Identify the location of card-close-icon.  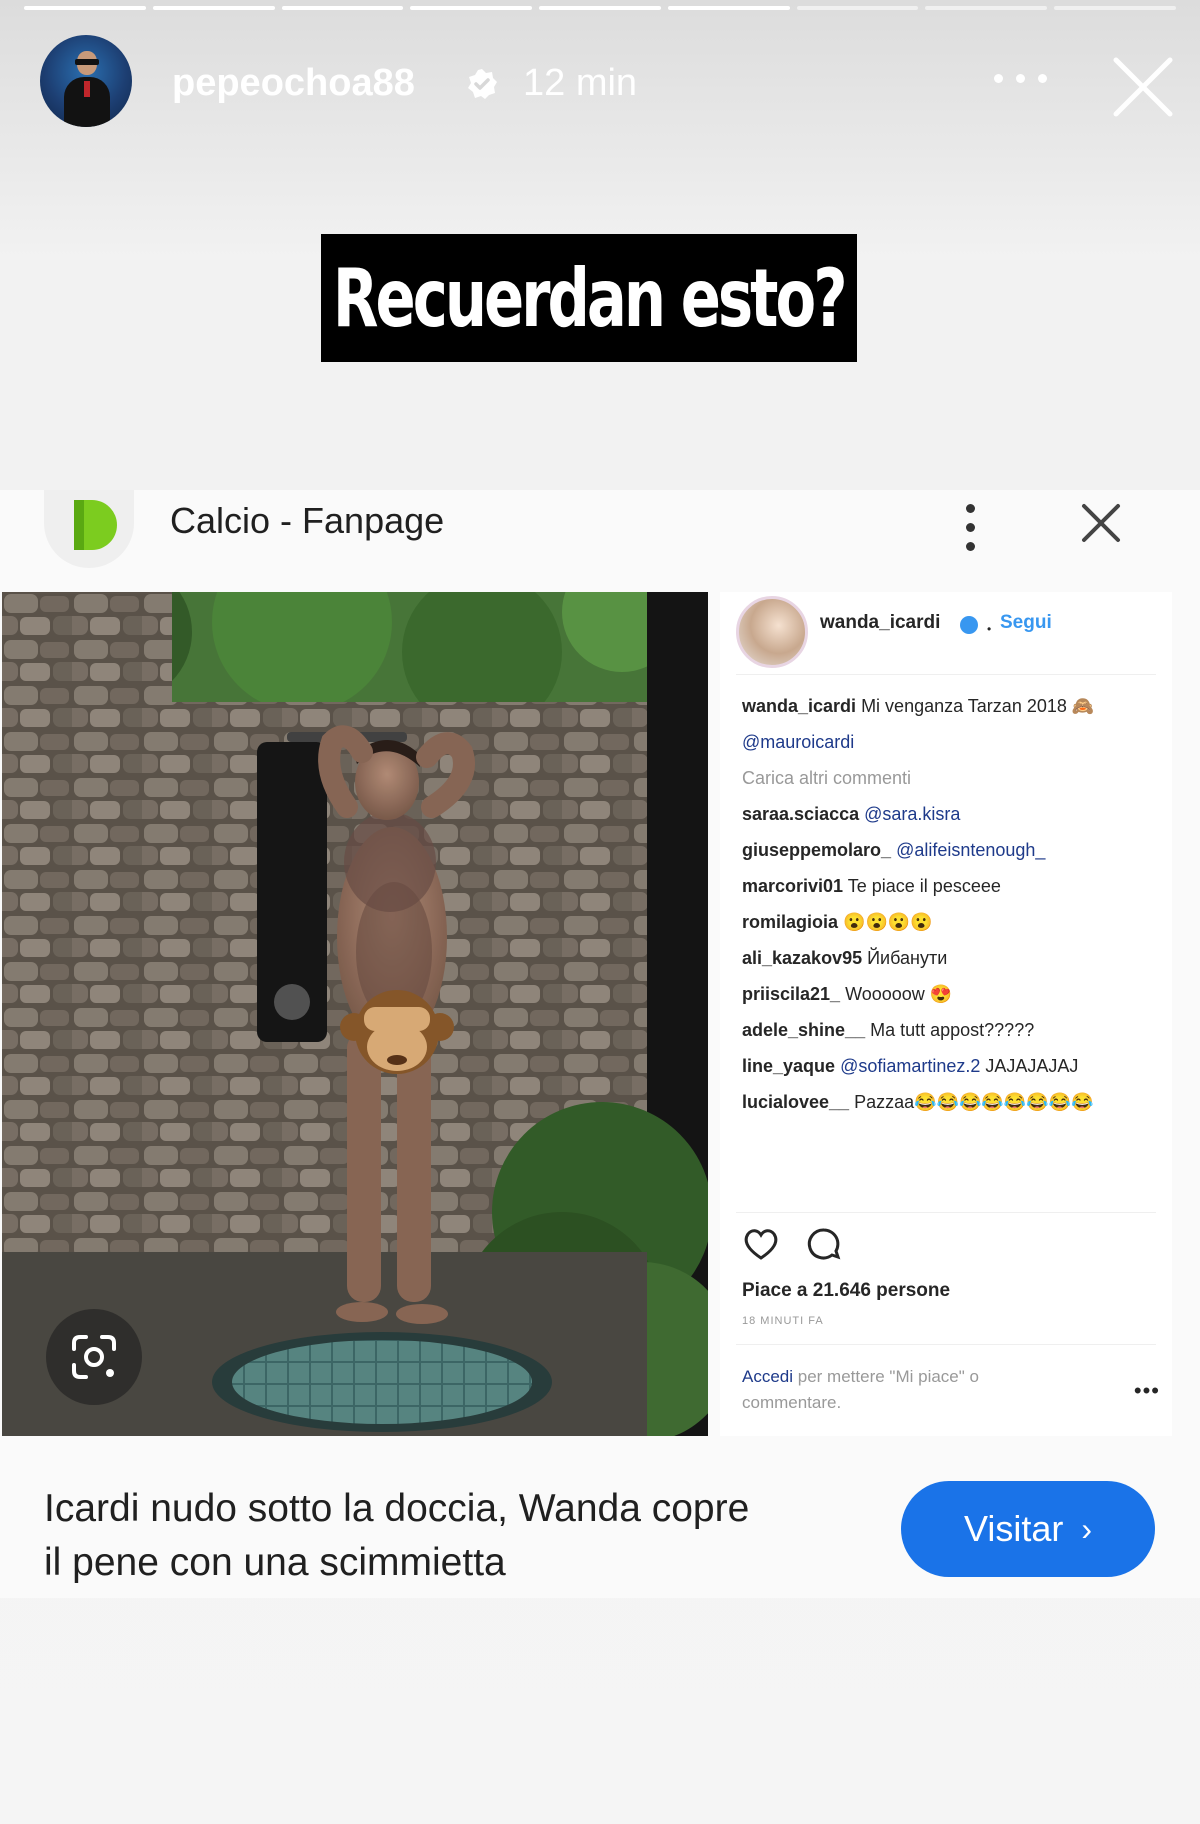
(1101, 523).